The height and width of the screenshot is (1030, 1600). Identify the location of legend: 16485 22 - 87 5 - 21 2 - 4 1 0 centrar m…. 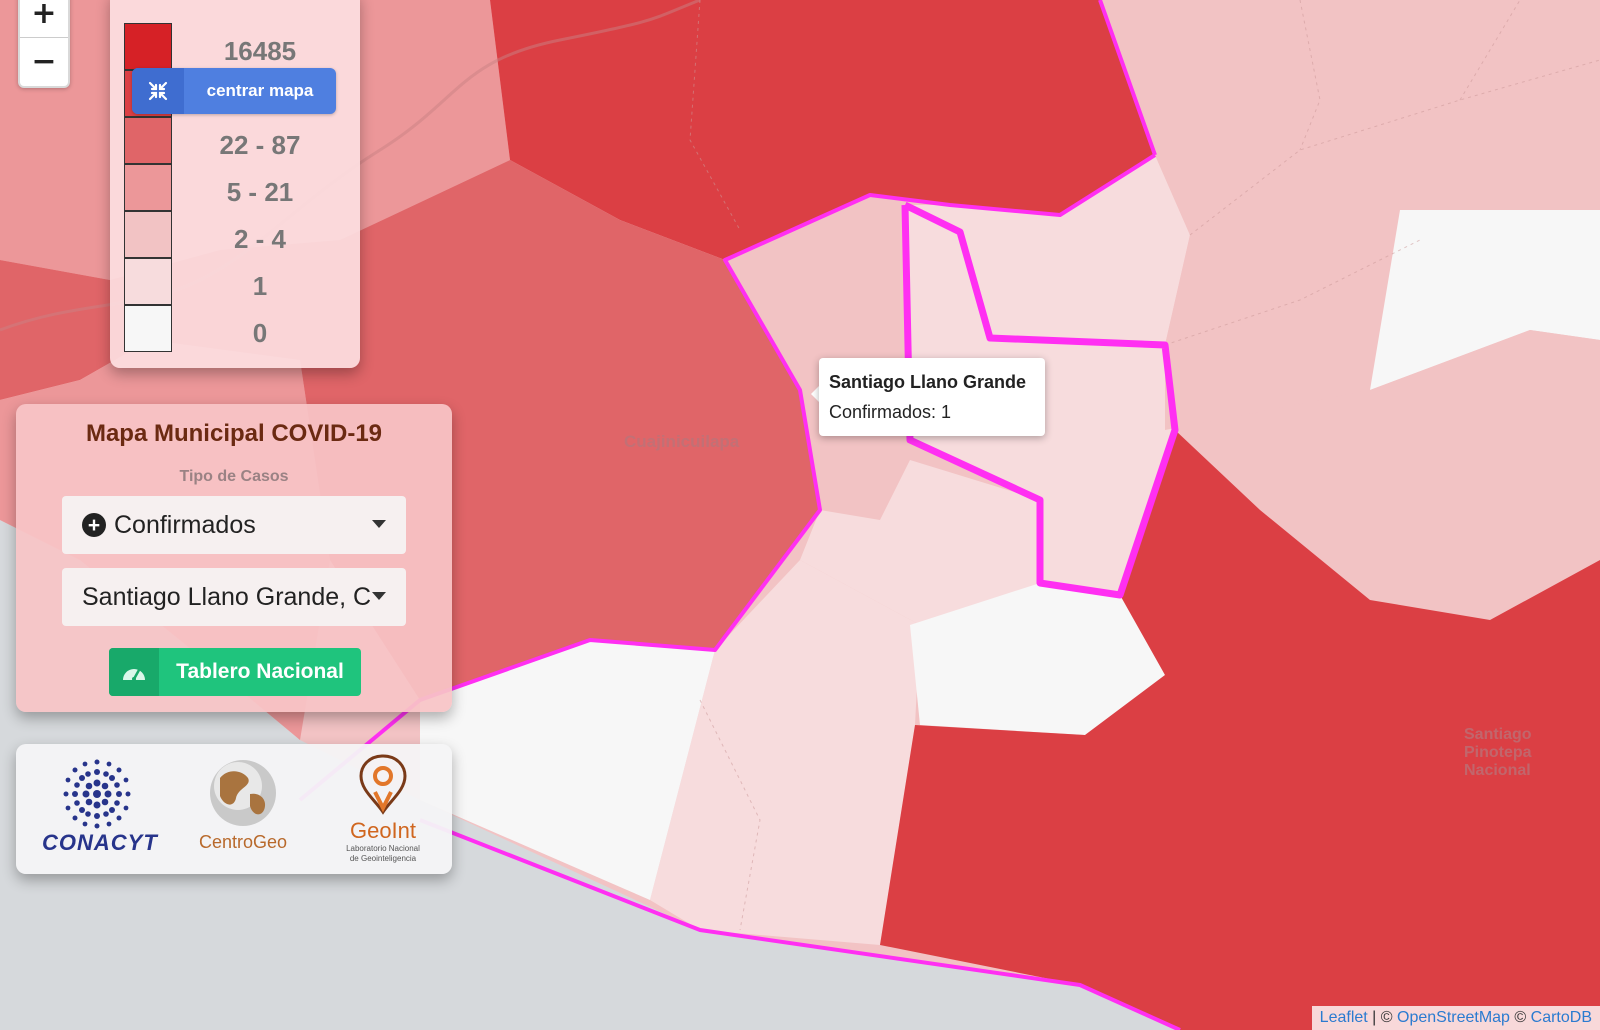
(235, 184).